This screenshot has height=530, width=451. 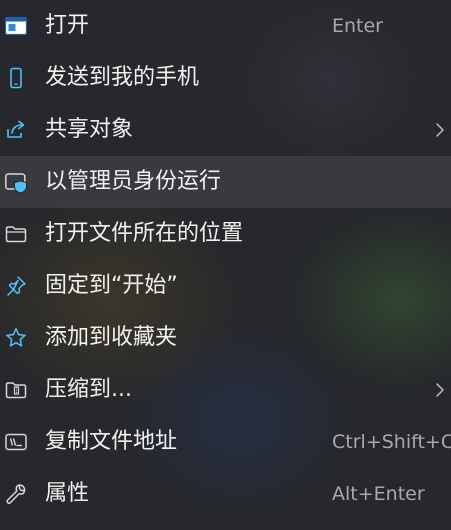 What do you see at coordinates (16, 182) in the screenshot?
I see `admin-shield-icon` at bounding box center [16, 182].